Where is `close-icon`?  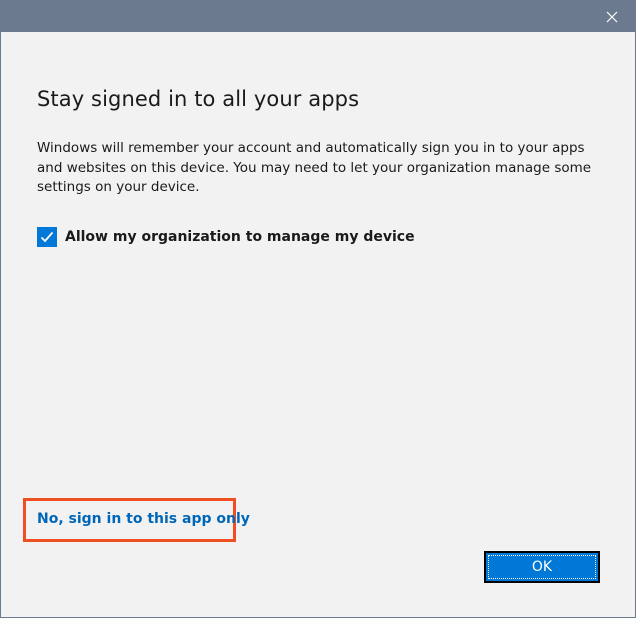 close-icon is located at coordinates (612, 17).